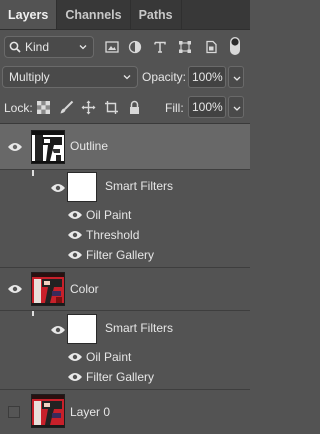 The height and width of the screenshot is (434, 320). What do you see at coordinates (185, 47) in the screenshot?
I see `shape-layer-filter-icon` at bounding box center [185, 47].